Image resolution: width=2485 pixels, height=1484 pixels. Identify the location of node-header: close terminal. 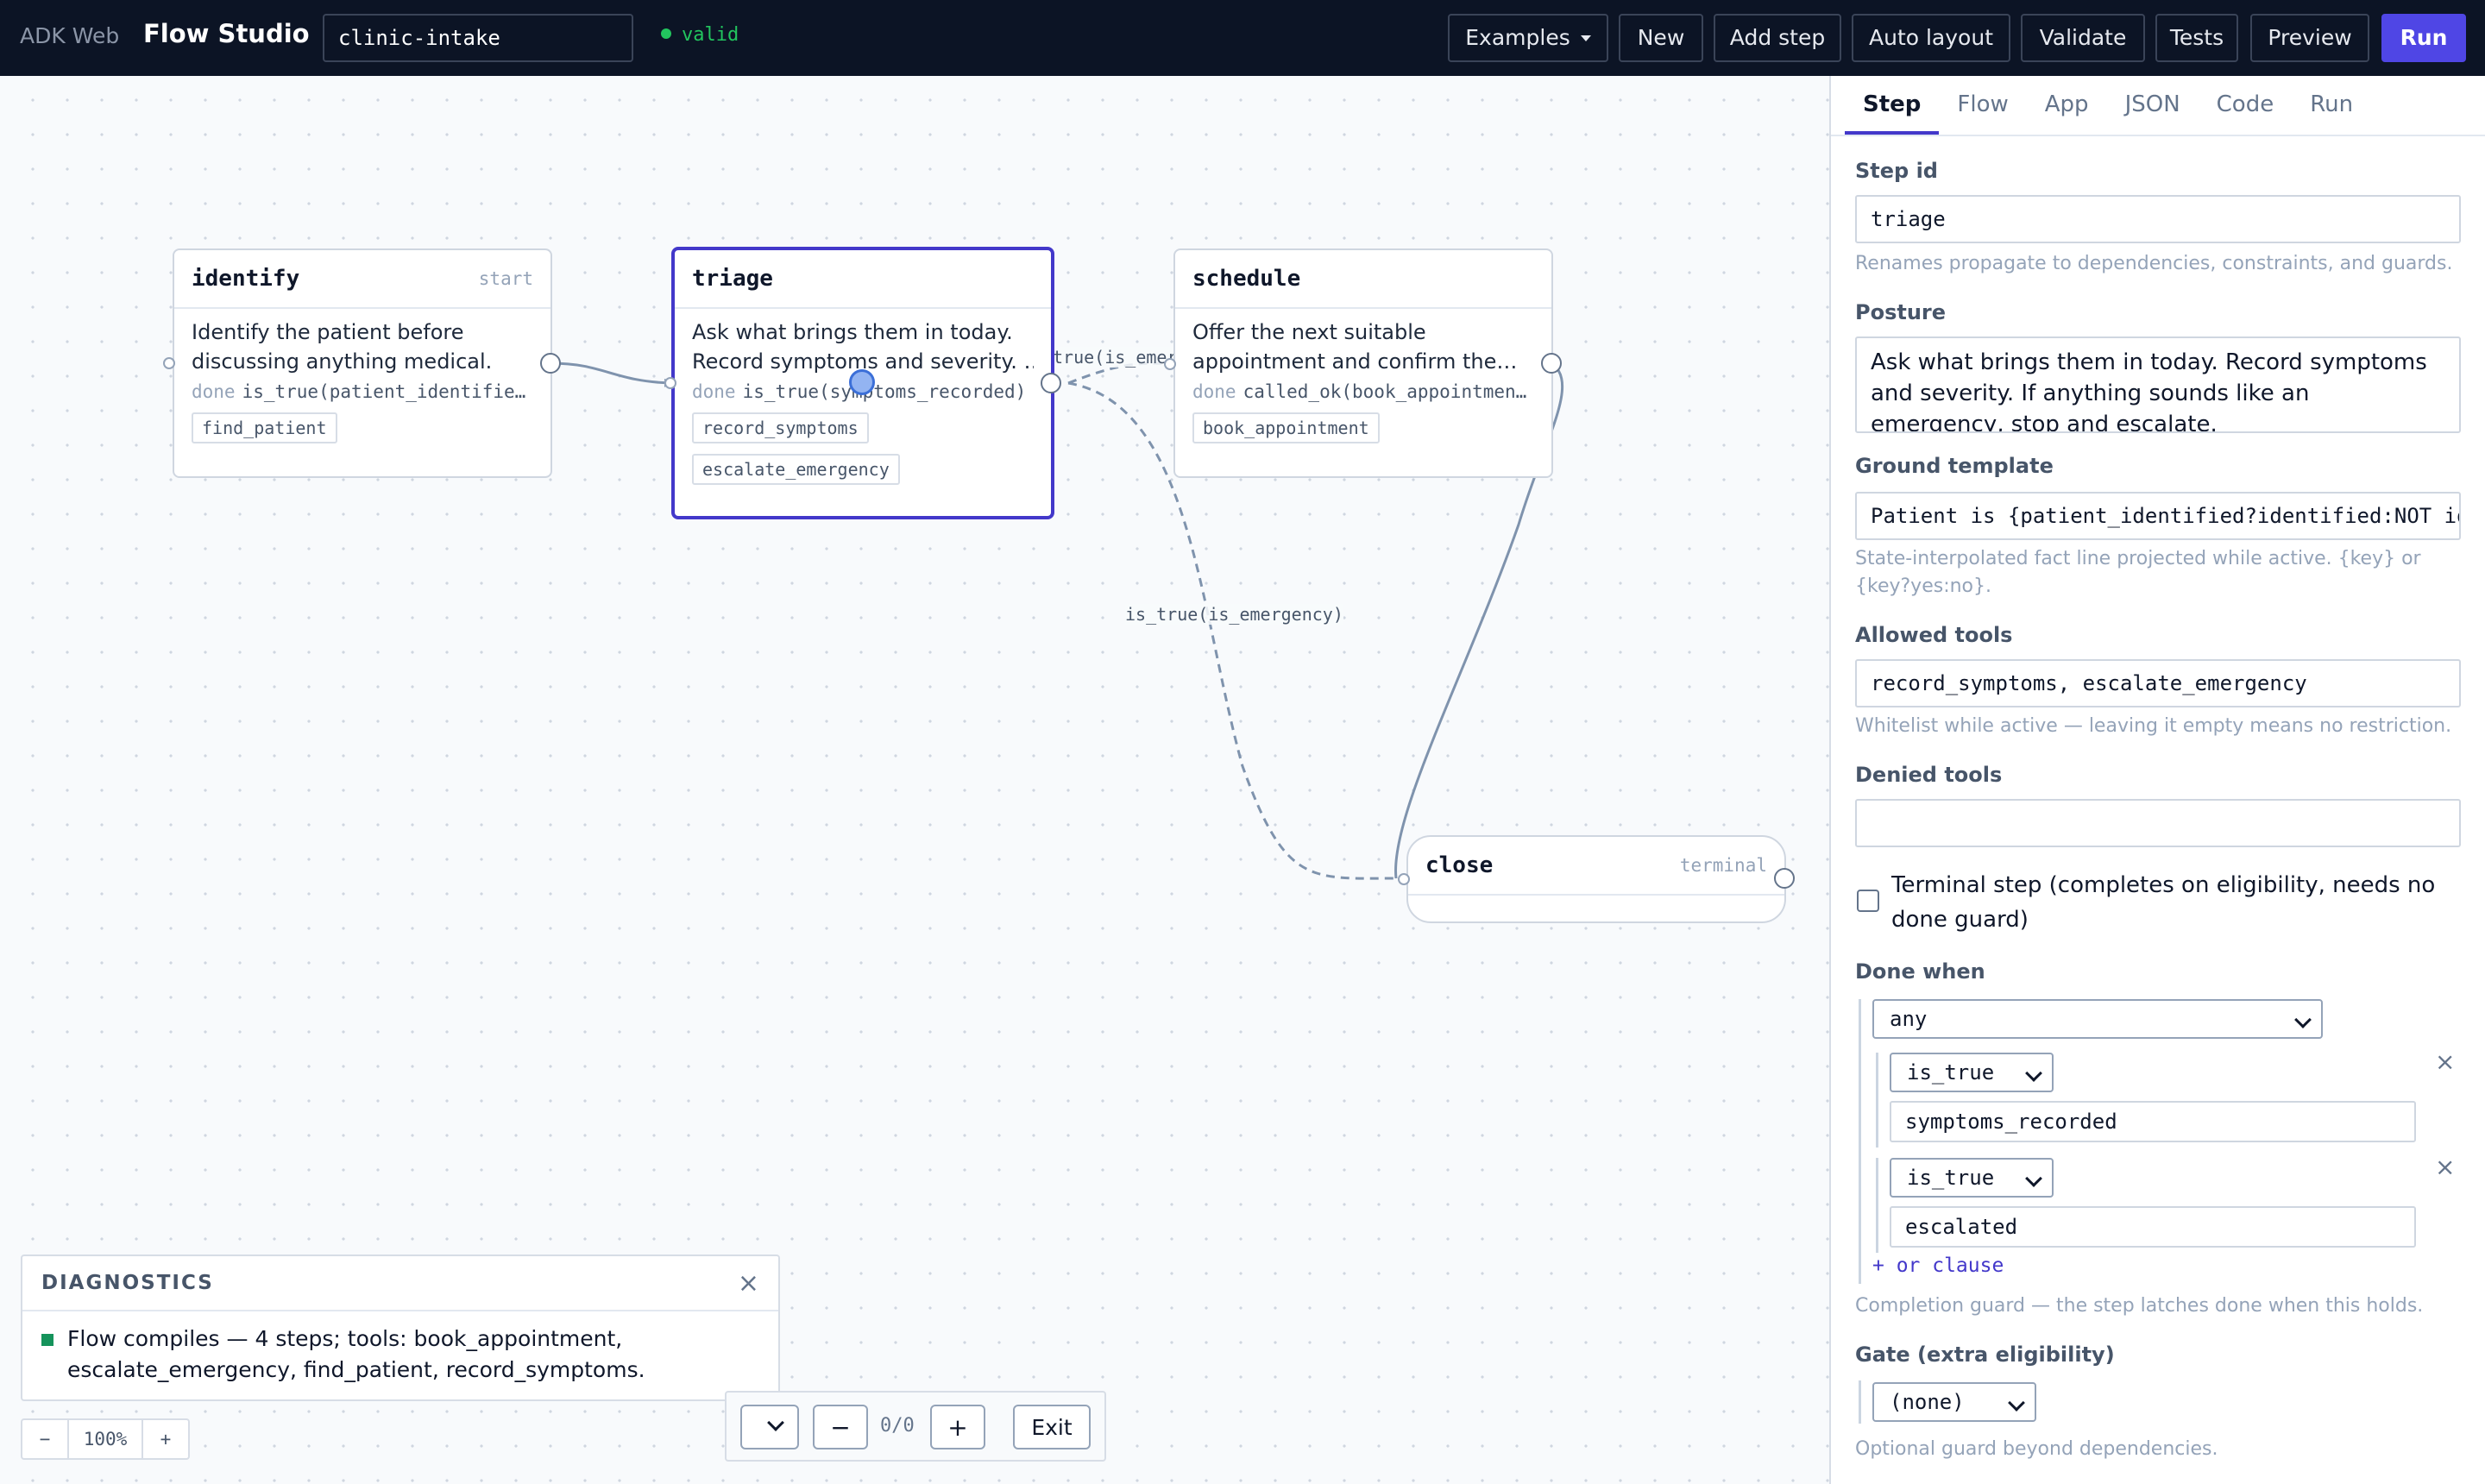
(1596, 866).